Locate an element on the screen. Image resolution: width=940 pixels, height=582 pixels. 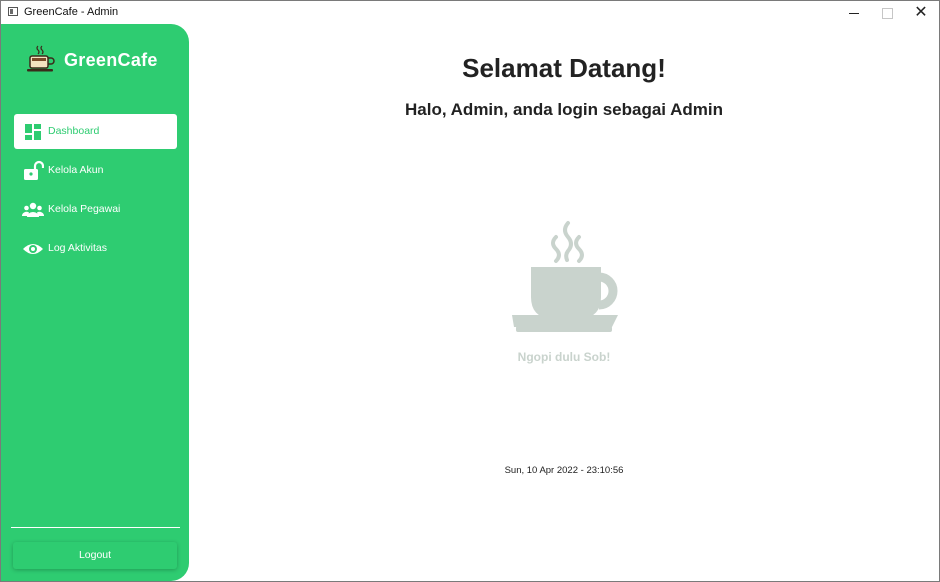
app-window-icon is located at coordinates (13, 11).